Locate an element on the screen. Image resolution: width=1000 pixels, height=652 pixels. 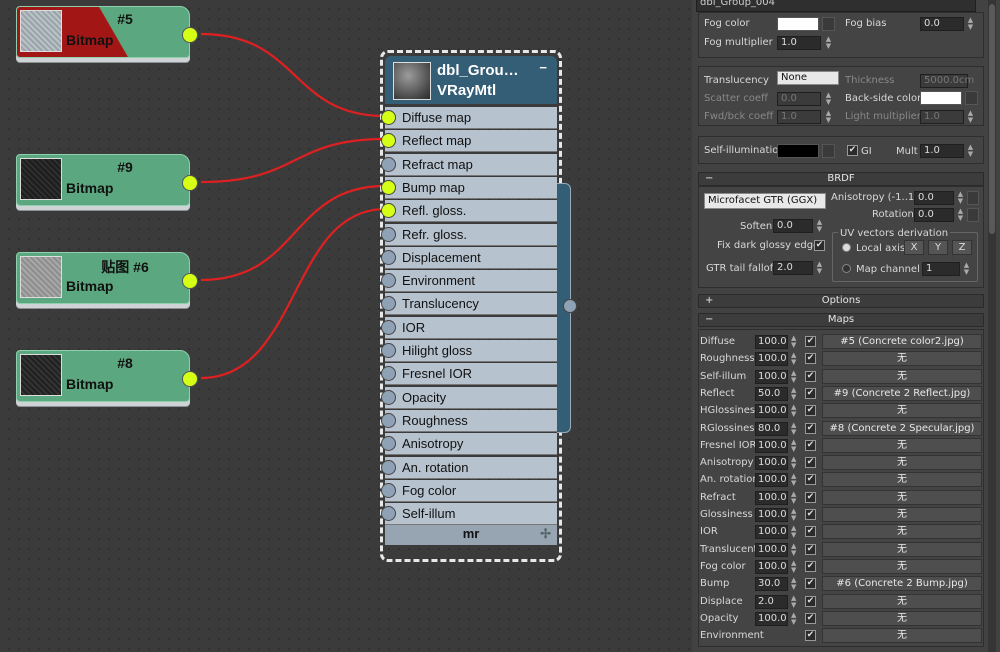
material-slot: Self-illum is located at coordinates (469, 514).